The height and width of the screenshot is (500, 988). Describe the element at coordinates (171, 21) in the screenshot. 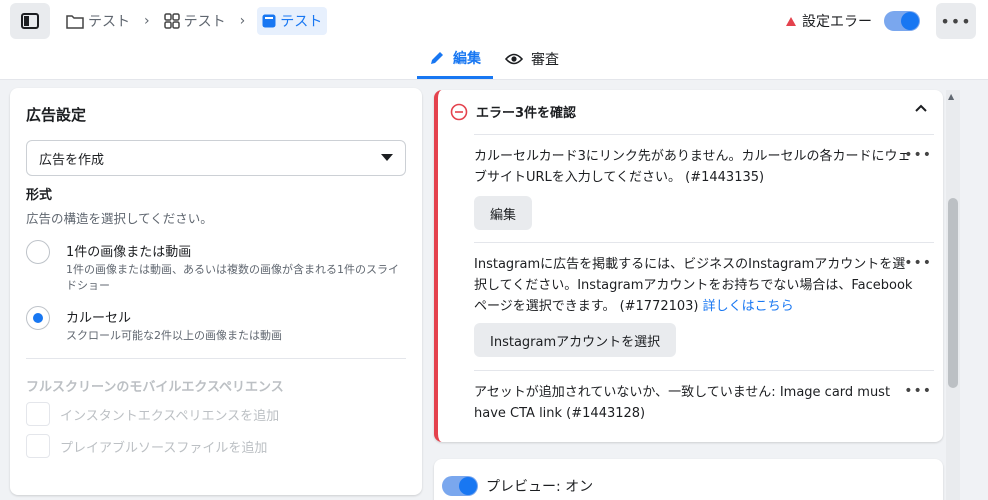

I see `grid-icon` at that location.